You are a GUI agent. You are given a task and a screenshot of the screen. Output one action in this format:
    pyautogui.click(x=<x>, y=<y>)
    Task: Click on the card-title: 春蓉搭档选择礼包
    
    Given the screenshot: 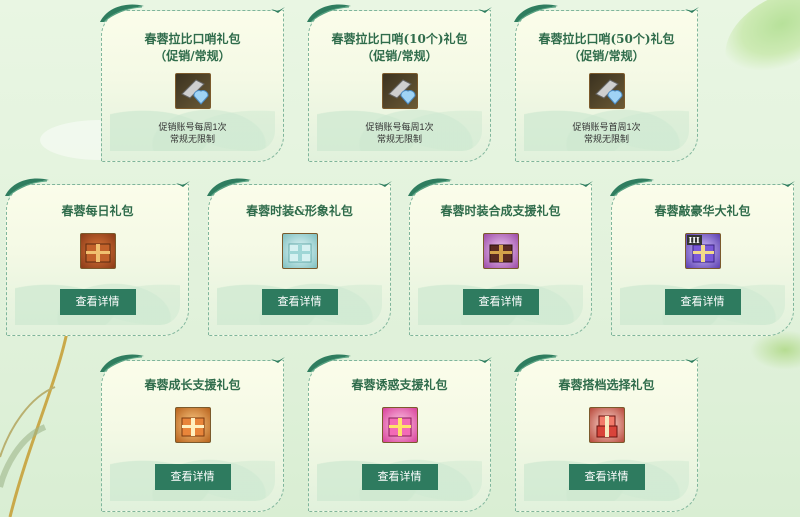 What is the action you would take?
    pyautogui.click(x=606, y=385)
    